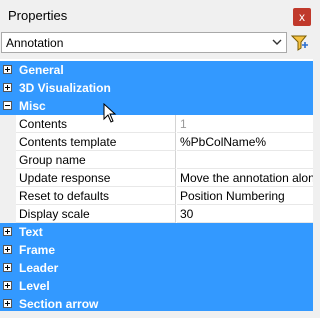 This screenshot has height=318, width=320. I want to click on property-value: Move the annotation along, so click(246, 178).